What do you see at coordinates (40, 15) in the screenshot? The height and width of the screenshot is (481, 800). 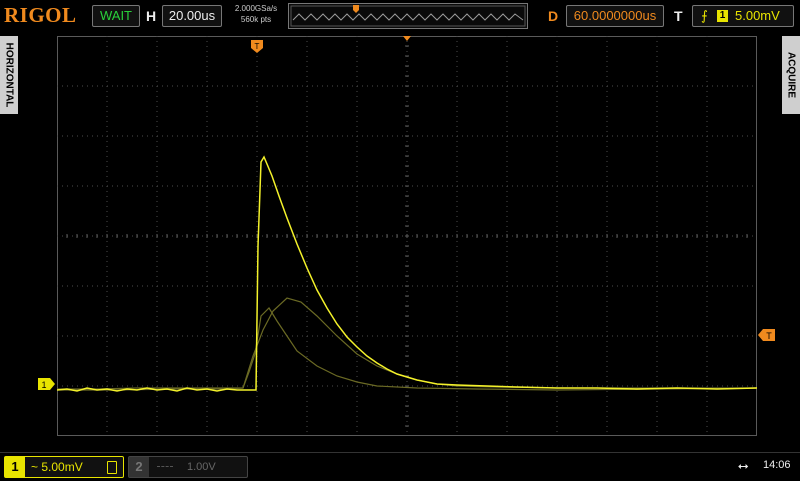 I see `brand-logo: RIGOL` at bounding box center [40, 15].